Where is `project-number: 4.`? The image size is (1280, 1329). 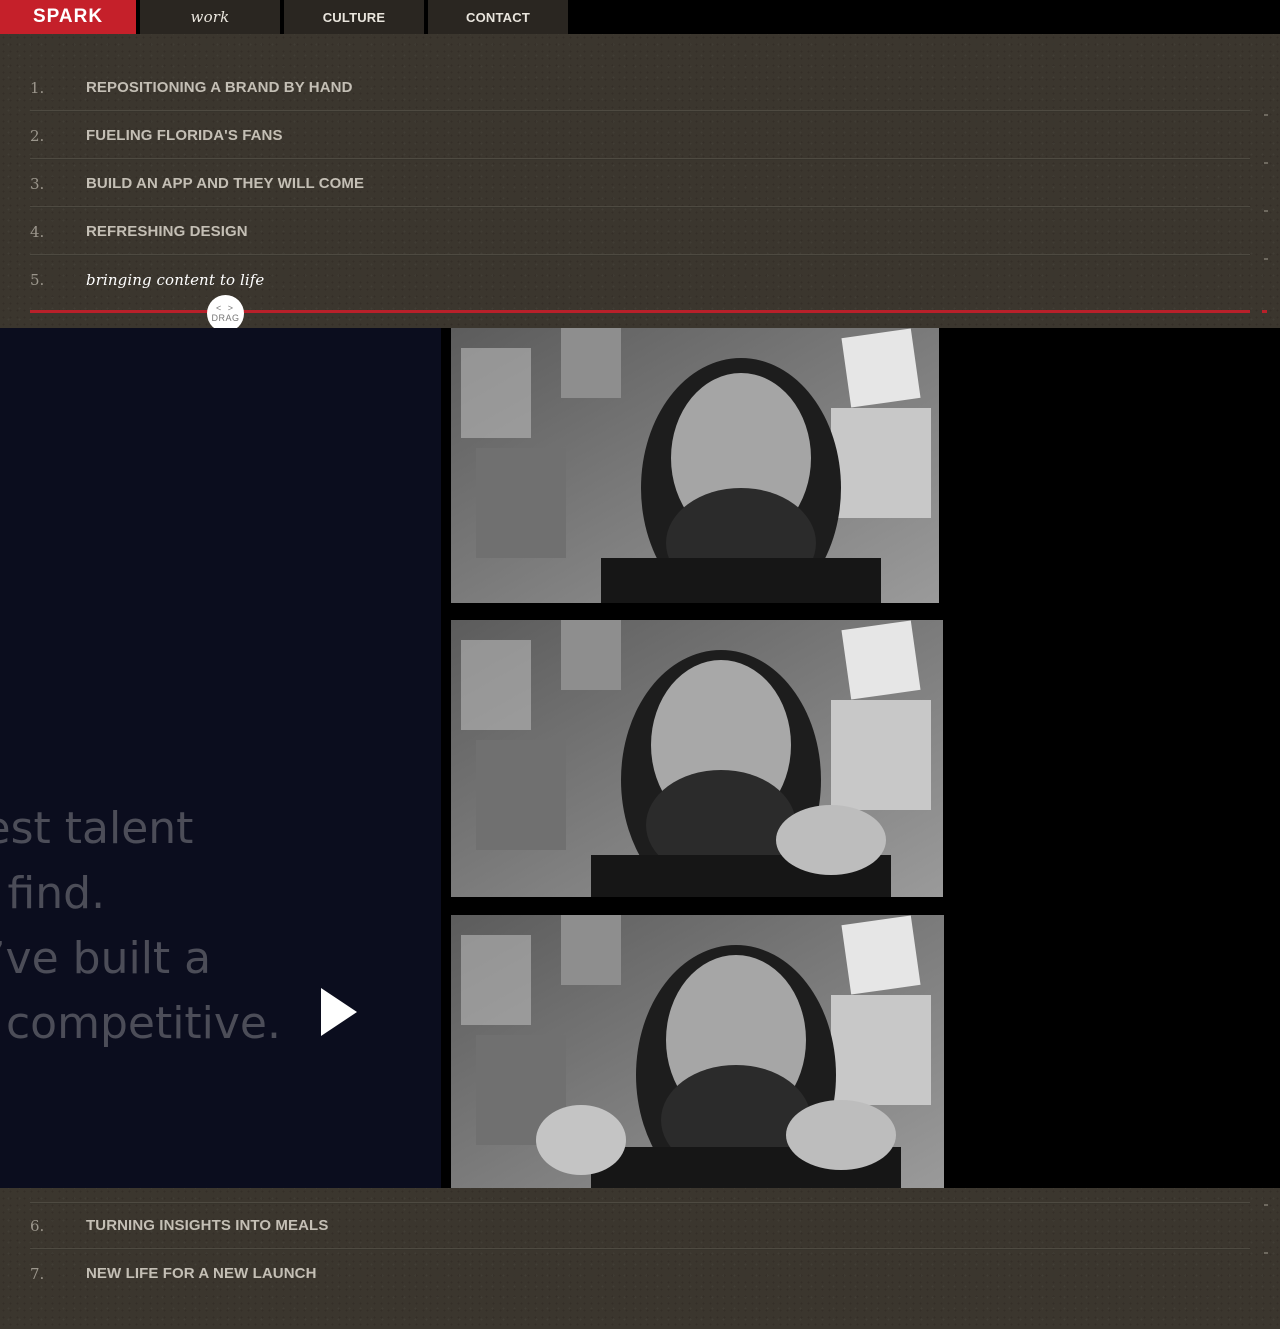 project-number: 4. is located at coordinates (37, 232).